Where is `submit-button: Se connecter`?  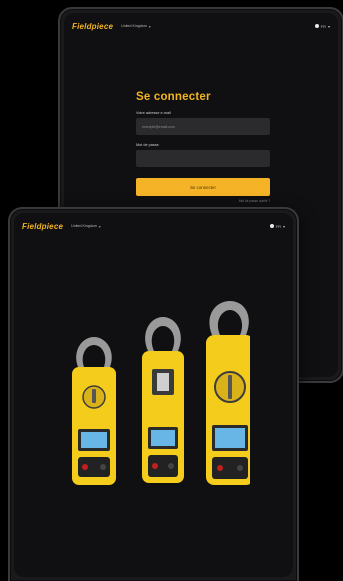
submit-button: Se connecter is located at coordinates (203, 187).